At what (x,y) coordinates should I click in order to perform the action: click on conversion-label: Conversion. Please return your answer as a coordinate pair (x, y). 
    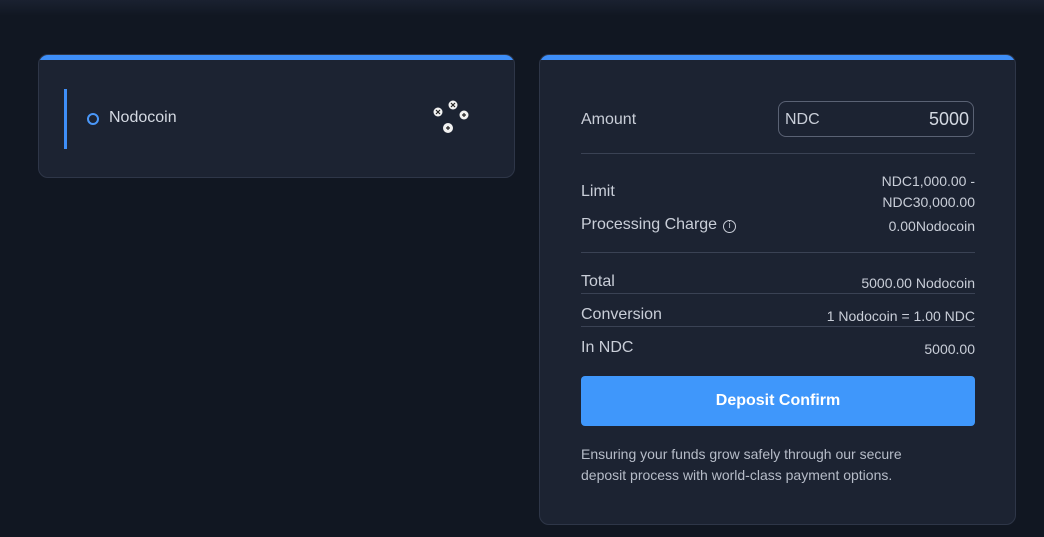
    Looking at the image, I should click on (621, 314).